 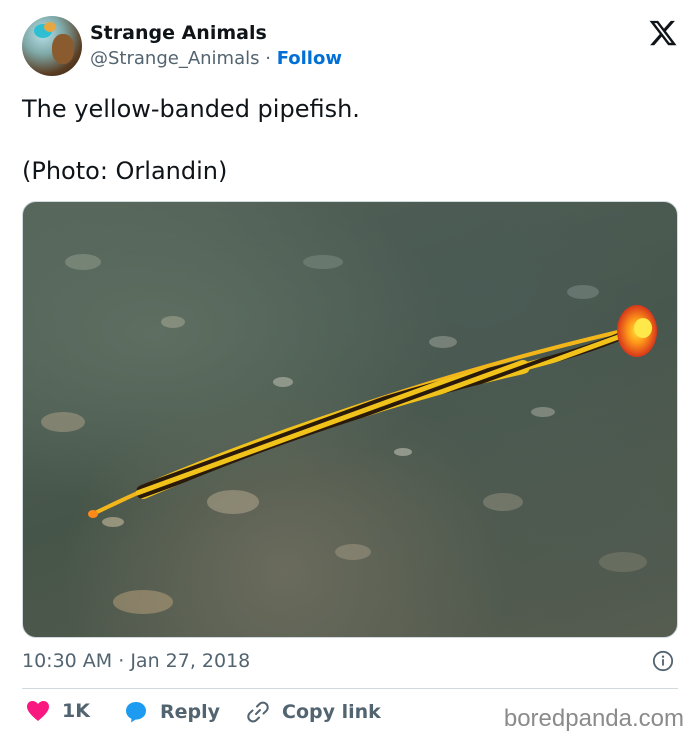 I want to click on x-logo-icon, so click(x=663, y=33).